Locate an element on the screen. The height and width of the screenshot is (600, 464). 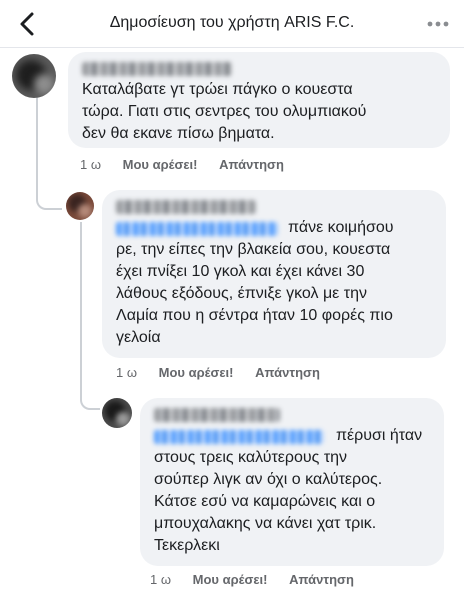
comment-text-line: έχει πνίξει 10 γκολ και έχει κάνει 30 is located at coordinates (240, 271).